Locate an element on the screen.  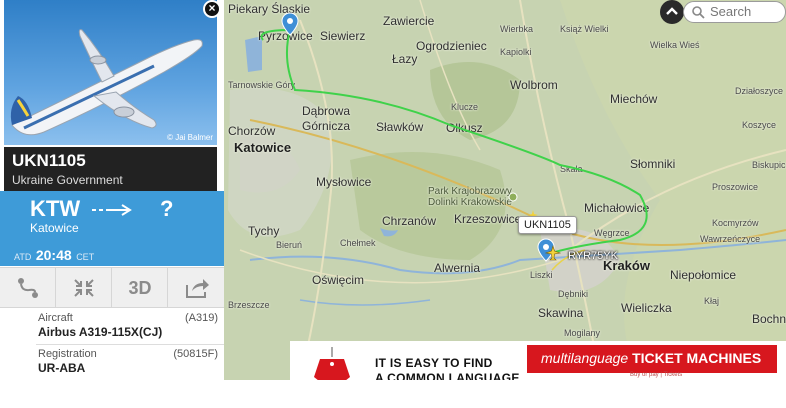
departure-time: ATD 20:48 CET is located at coordinates (54, 255).